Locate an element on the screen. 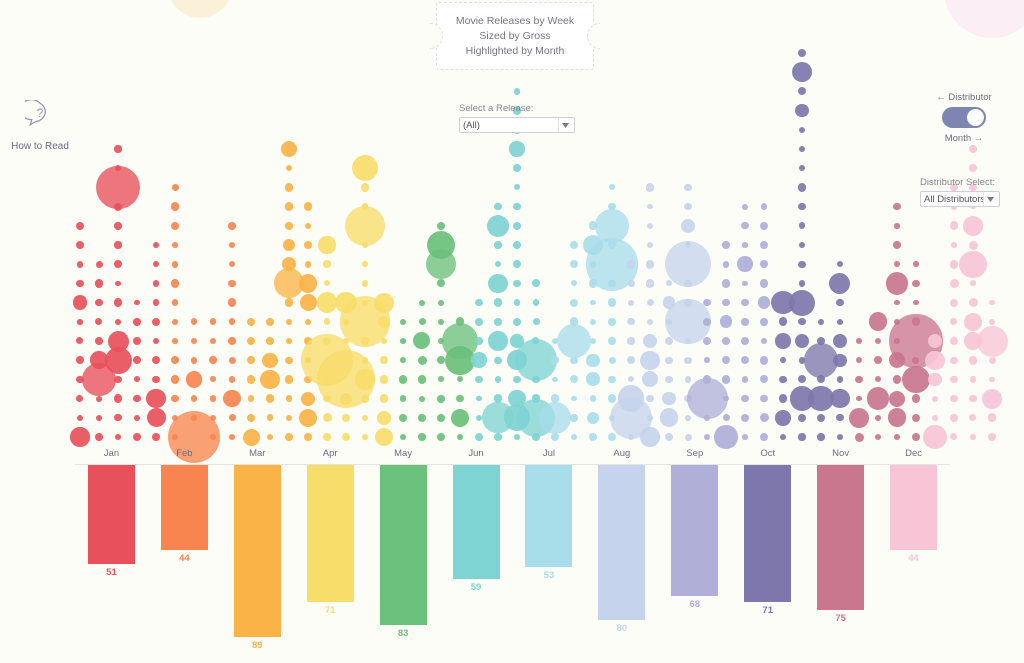  bar-oct is located at coordinates (768, 533).